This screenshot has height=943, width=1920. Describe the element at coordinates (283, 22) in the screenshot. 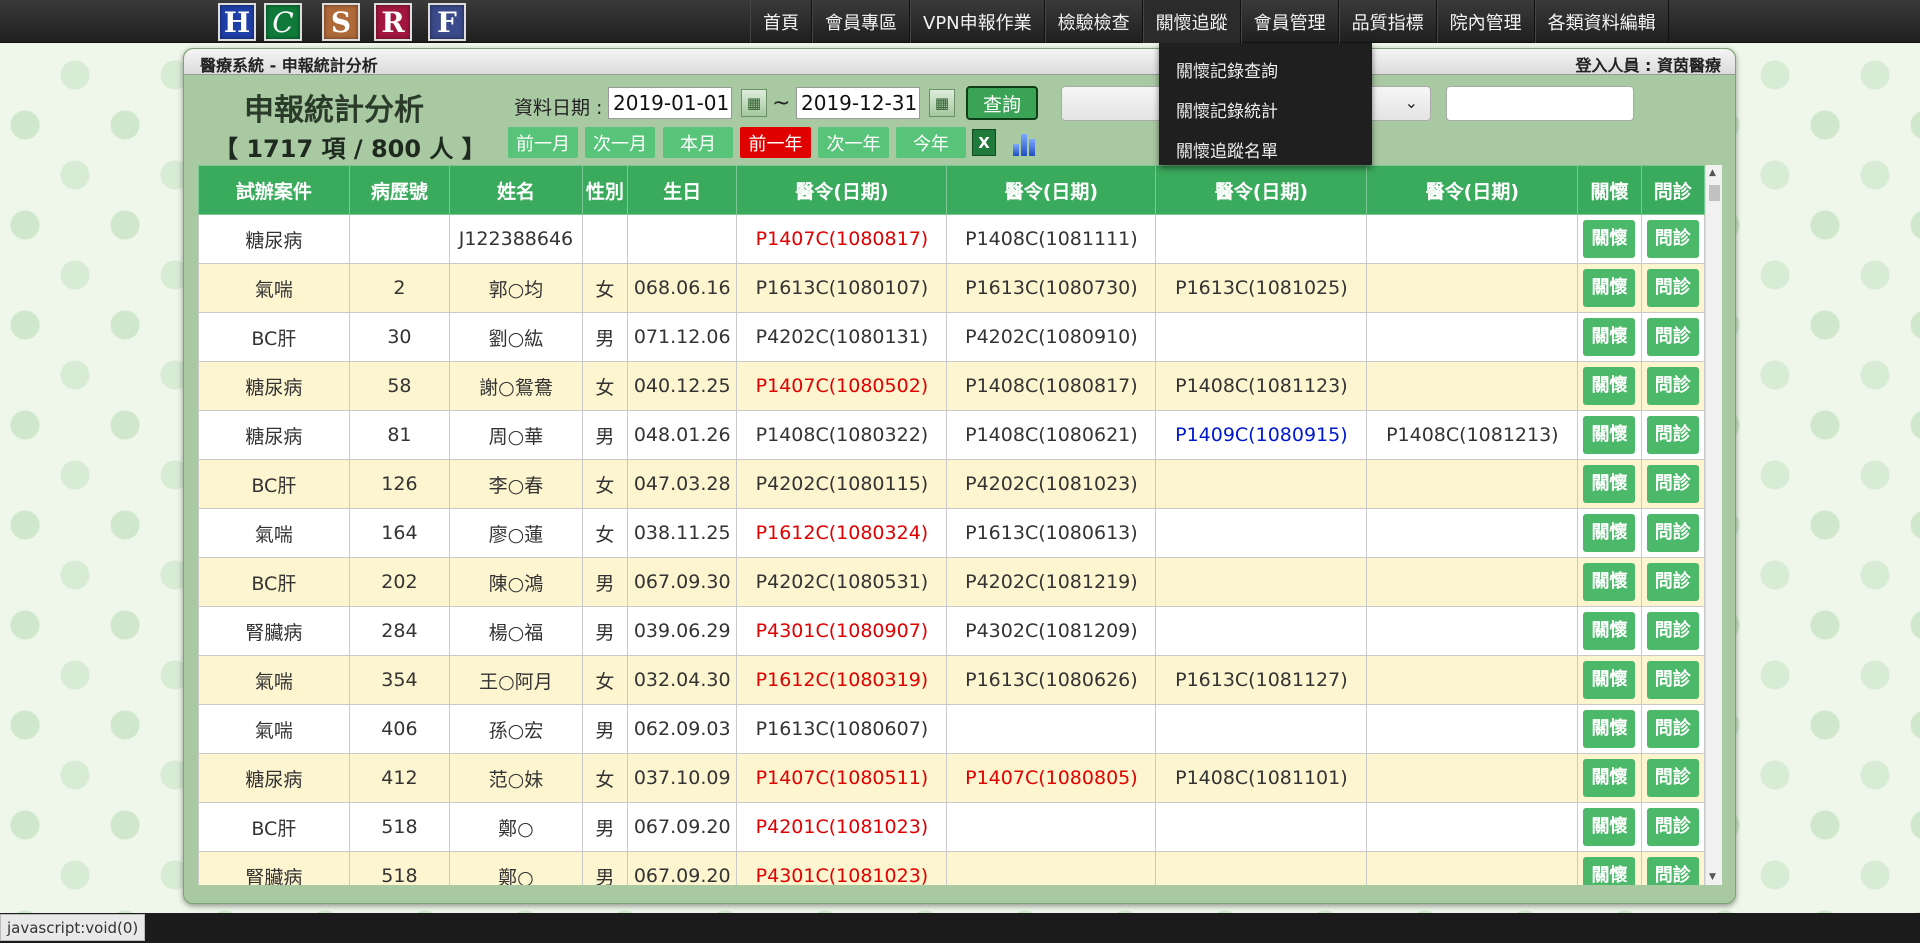

I see `logo-c: C` at that location.